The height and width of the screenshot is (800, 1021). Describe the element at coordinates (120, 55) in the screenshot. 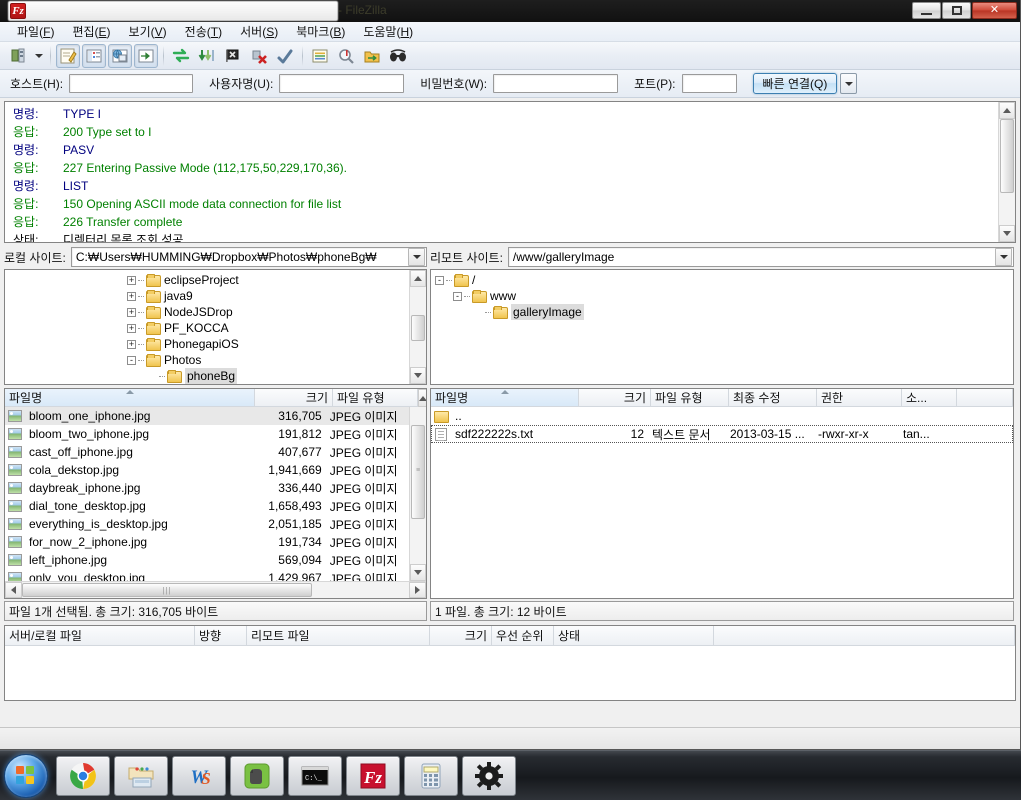

I see `toggle-remote-tree-icon` at that location.